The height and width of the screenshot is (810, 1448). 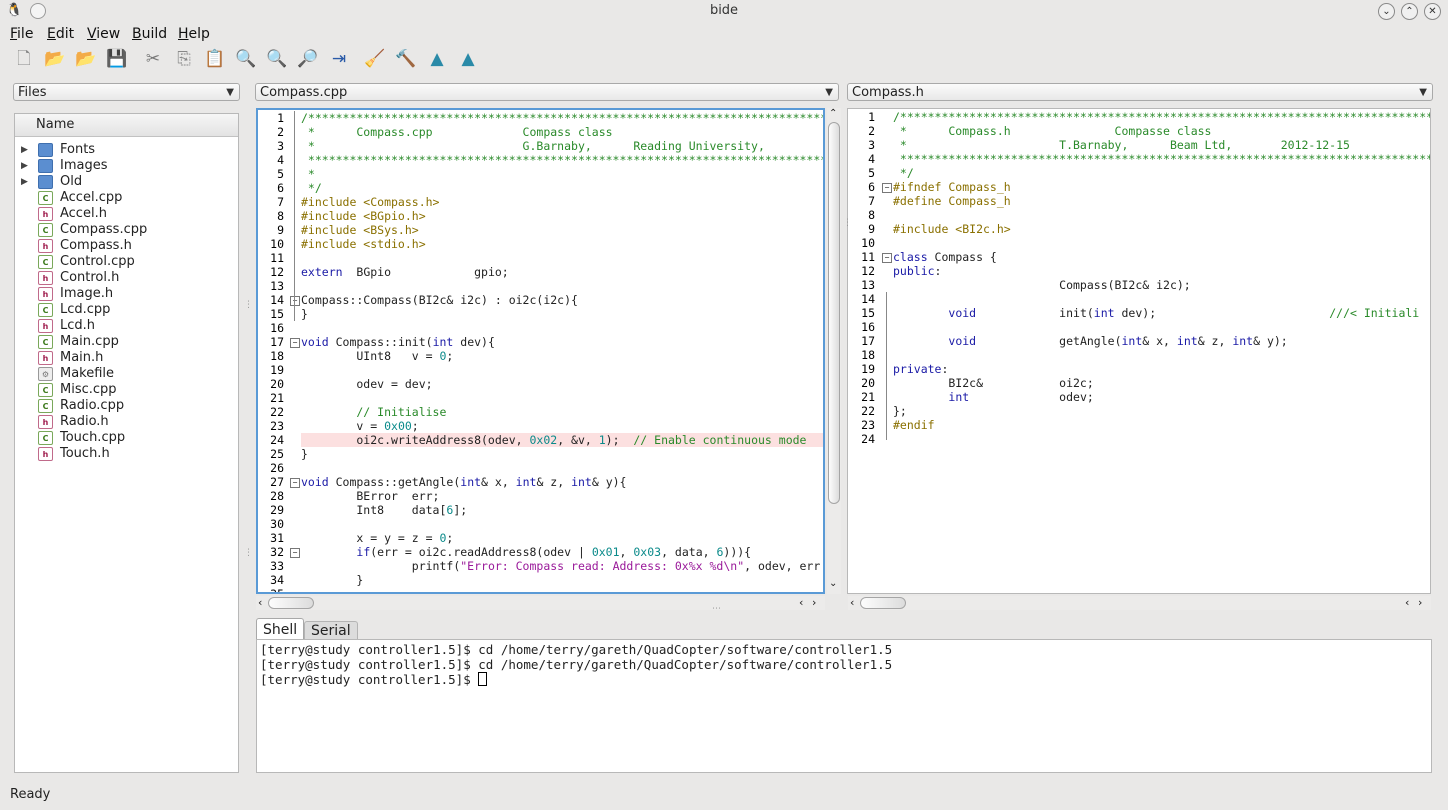 I want to click on code-text: void getAngle(int& x, int& z, int& y);, so click(x=1090, y=341).